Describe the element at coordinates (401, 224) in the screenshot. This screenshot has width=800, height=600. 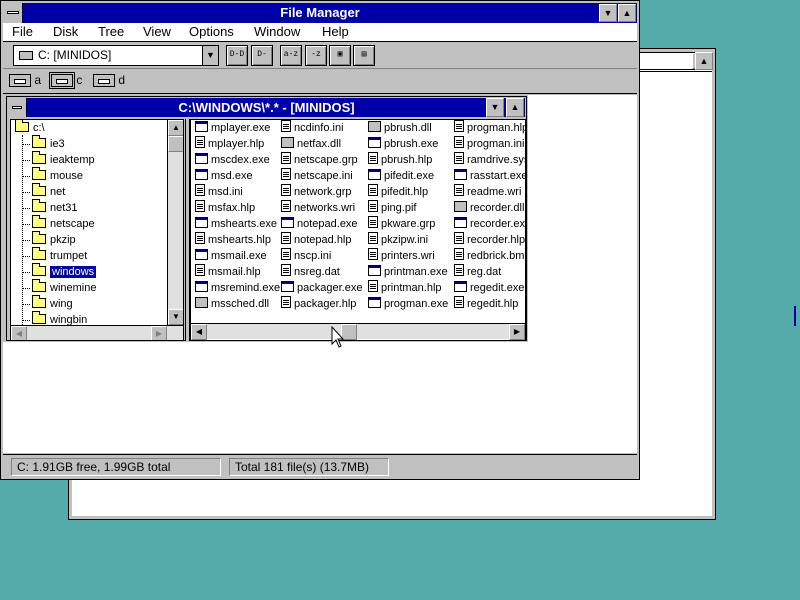
I see `file-item: pkware.grp` at that location.